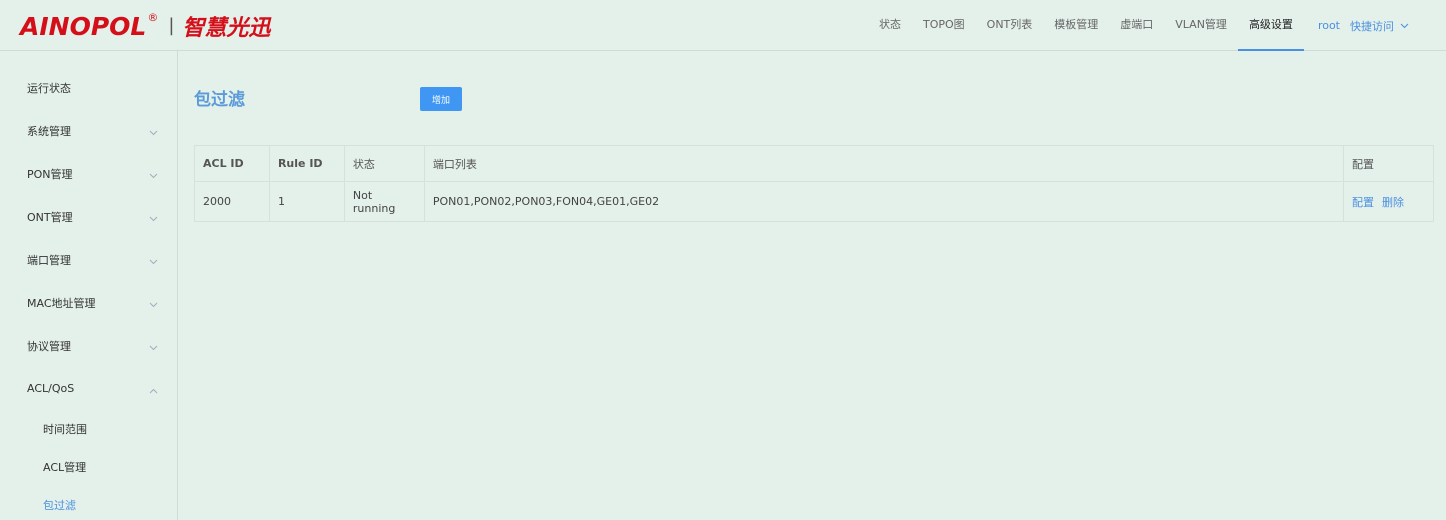 Image resolution: width=1446 pixels, height=520 pixels. Describe the element at coordinates (88, 216) in the screenshot. I see `sidebar-item-ont: ONT管理` at that location.